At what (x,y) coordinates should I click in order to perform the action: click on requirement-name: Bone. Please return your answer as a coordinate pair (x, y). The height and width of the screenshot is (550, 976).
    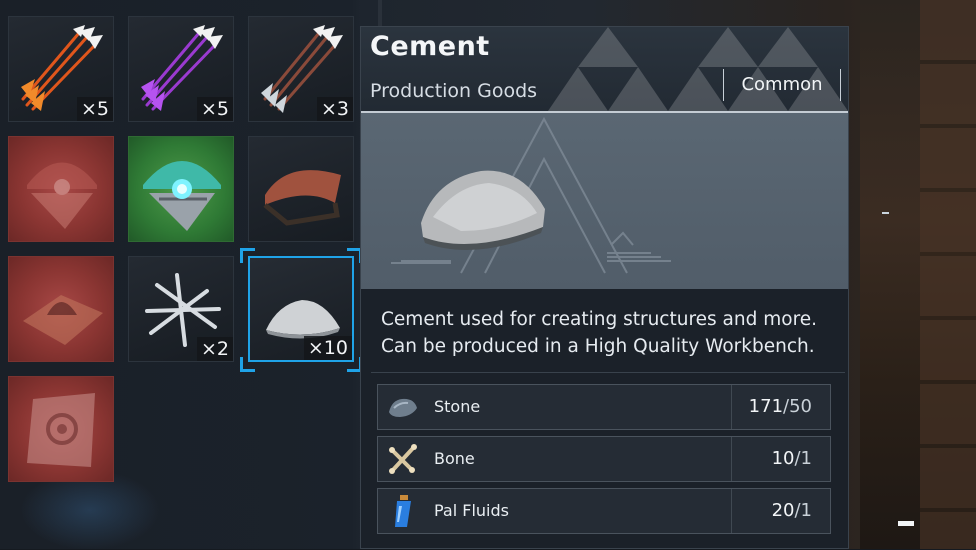
    Looking at the image, I should click on (454, 458).